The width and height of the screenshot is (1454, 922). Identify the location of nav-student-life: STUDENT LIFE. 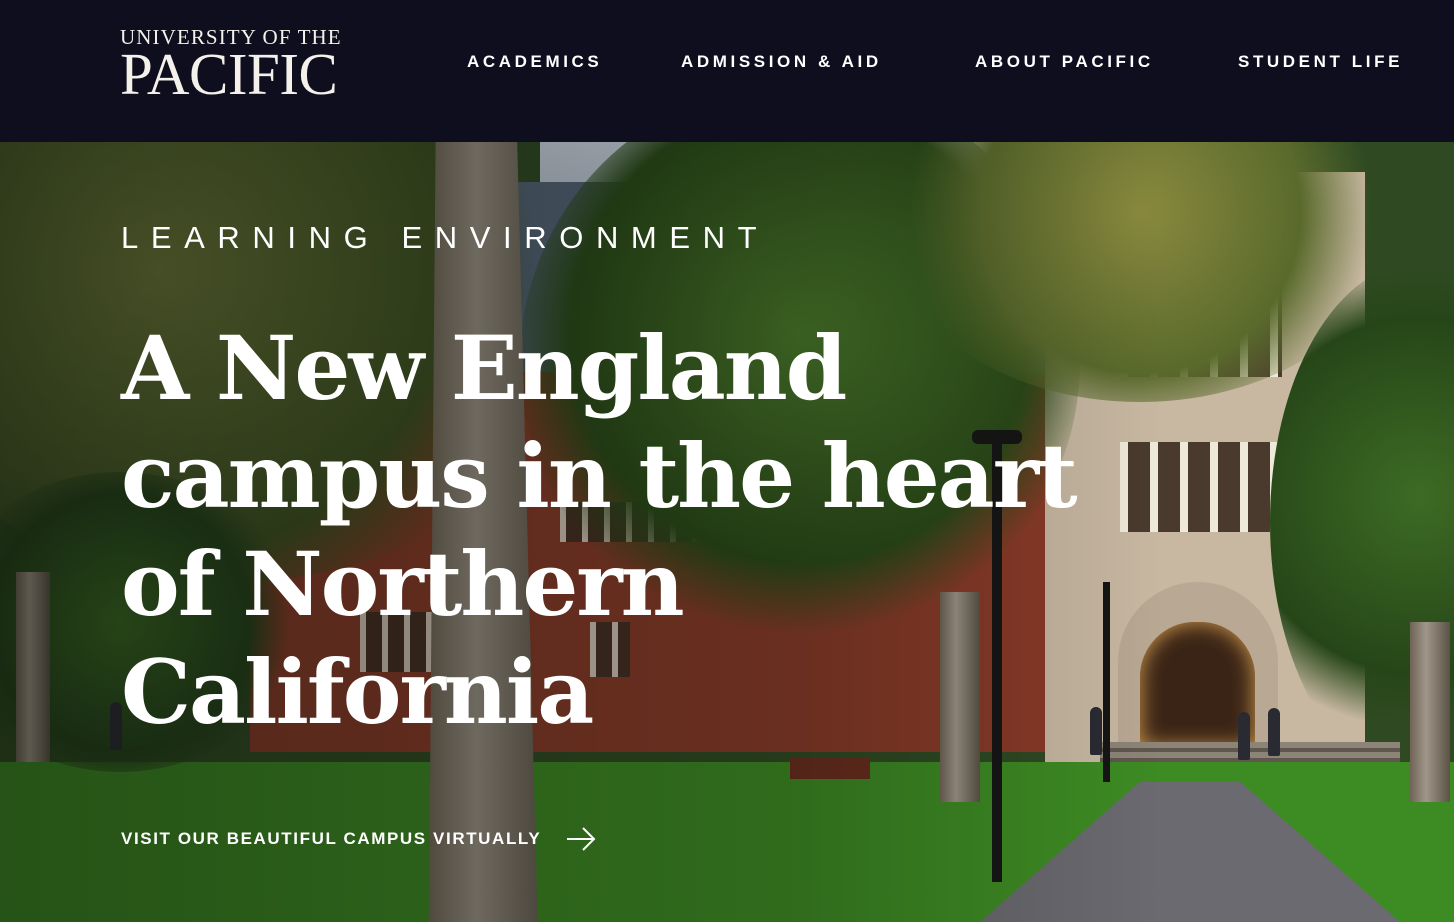
(1320, 62).